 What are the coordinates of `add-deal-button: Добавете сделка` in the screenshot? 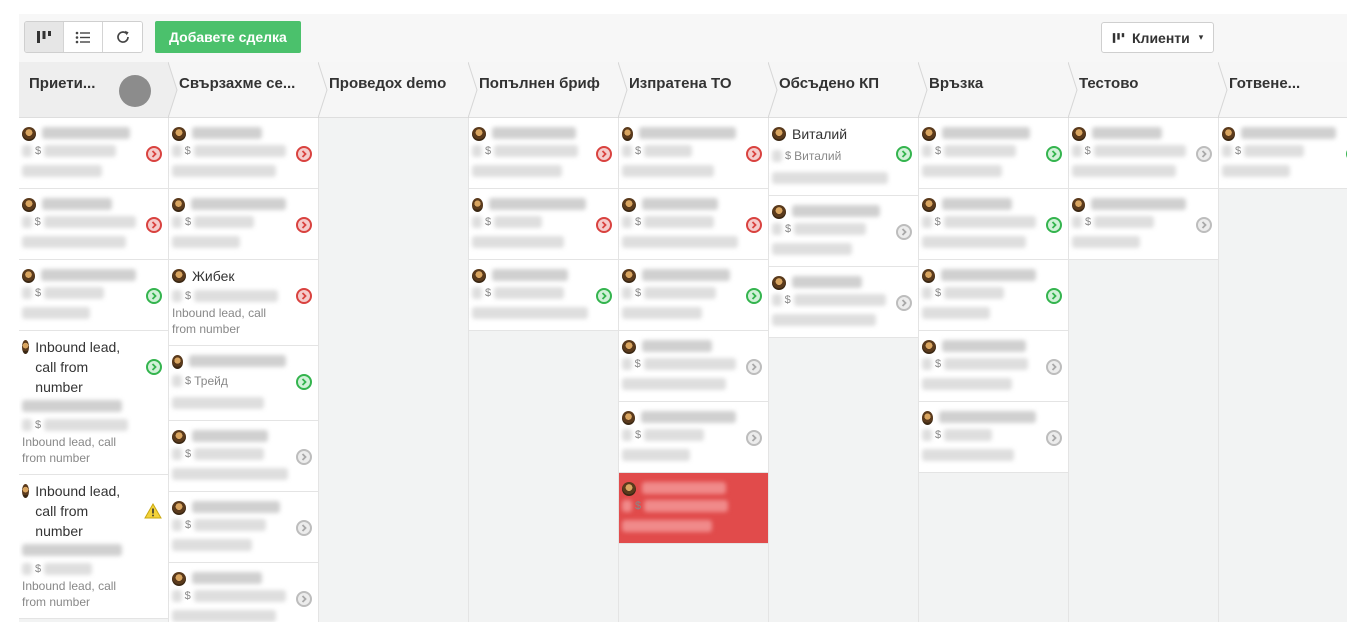 It's located at (228, 37).